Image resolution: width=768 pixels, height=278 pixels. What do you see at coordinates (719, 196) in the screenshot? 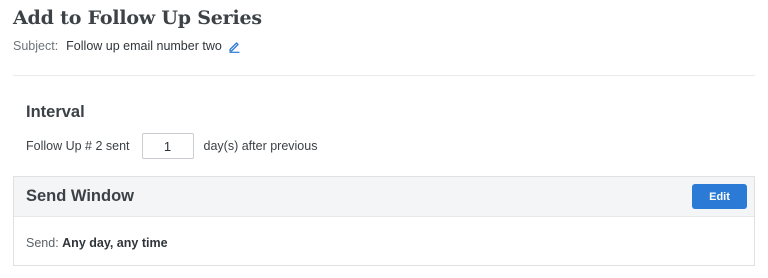
I see `edit-button: Edit` at bounding box center [719, 196].